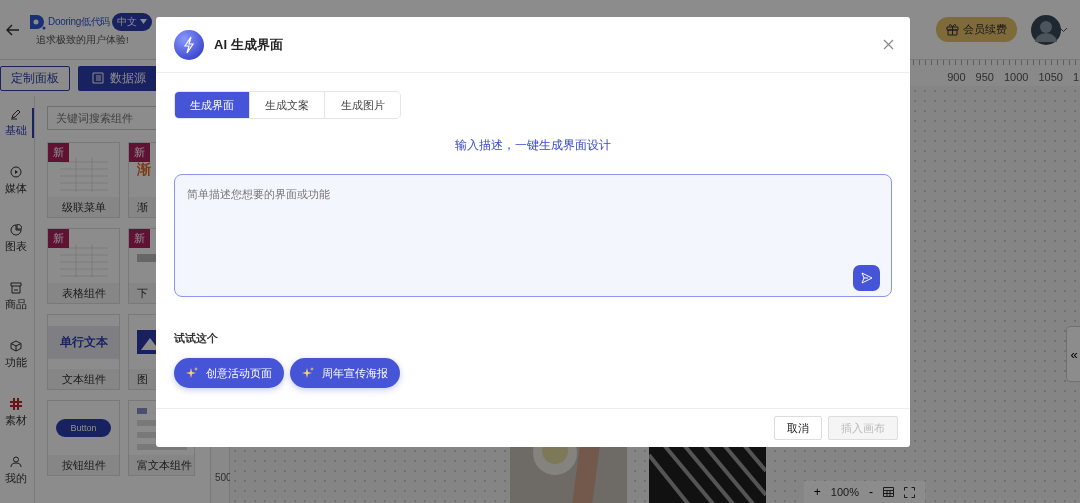 The height and width of the screenshot is (503, 1080). I want to click on ruler-number: 950, so click(984, 77).